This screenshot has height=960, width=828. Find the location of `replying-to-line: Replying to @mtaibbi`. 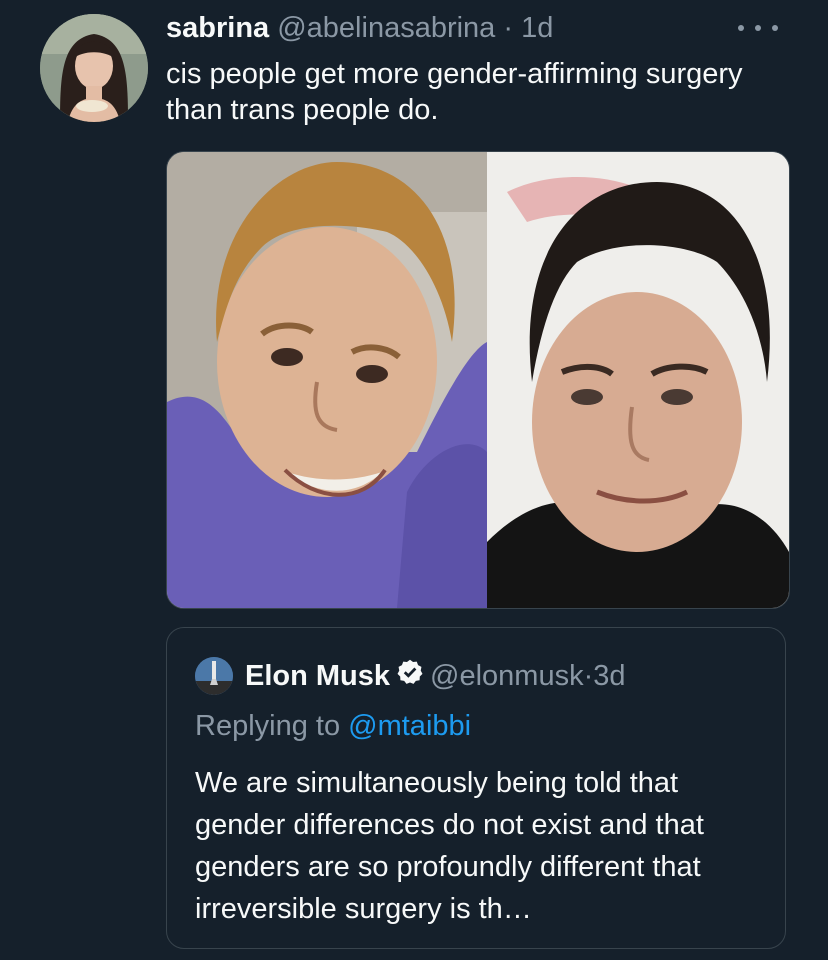

replying-to-line: Replying to @mtaibbi is located at coordinates (333, 726).